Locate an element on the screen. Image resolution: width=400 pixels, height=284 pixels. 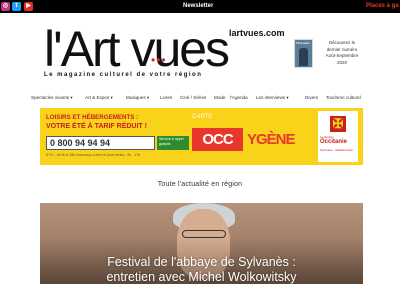
nav-item-agenda: l'Agenda is located at coordinates (239, 97).